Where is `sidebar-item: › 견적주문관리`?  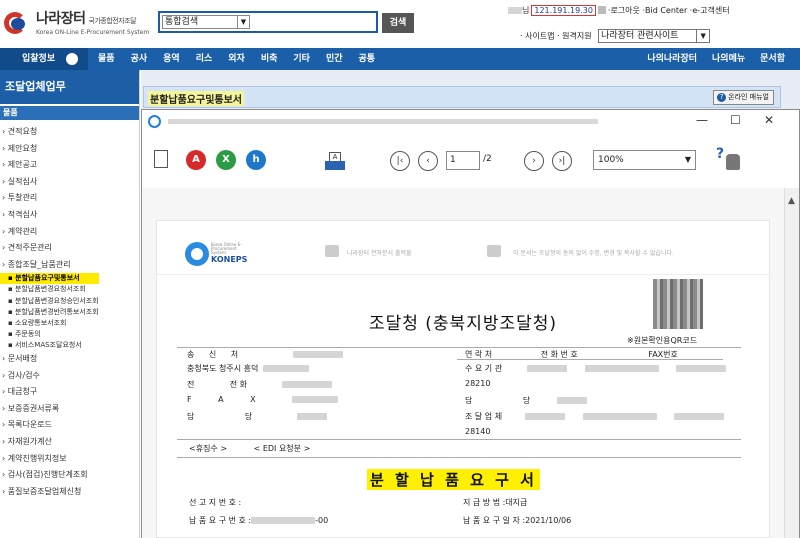 sidebar-item: › 견적주문관리 is located at coordinates (69, 248).